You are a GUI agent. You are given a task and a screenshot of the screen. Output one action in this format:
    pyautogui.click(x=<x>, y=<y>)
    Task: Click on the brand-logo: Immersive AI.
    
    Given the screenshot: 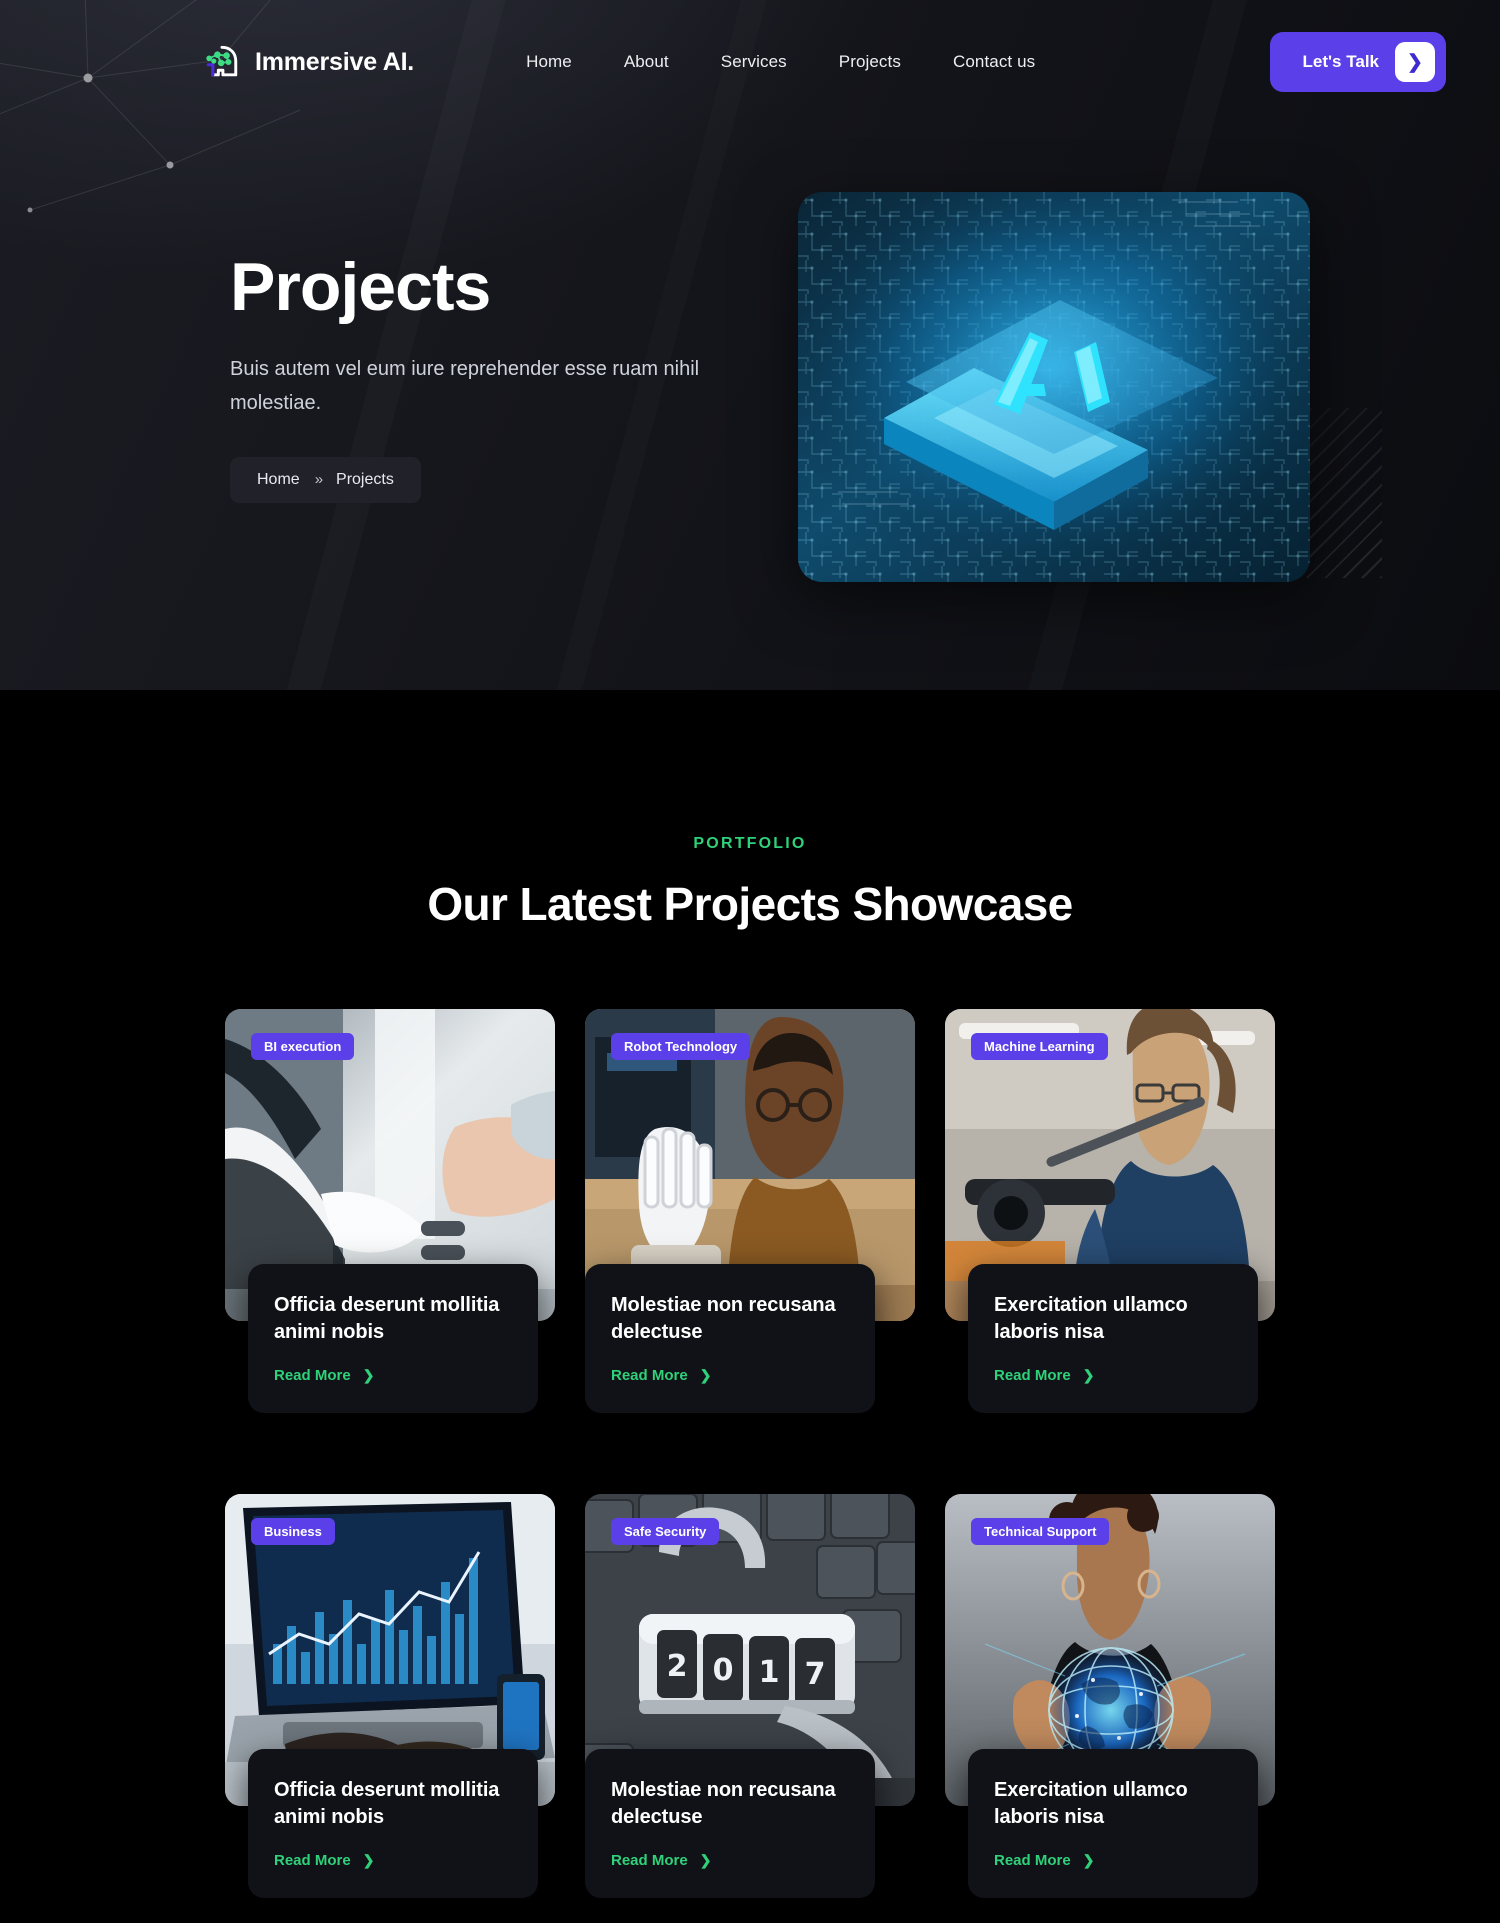 What is the action you would take?
    pyautogui.click(x=307, y=62)
    